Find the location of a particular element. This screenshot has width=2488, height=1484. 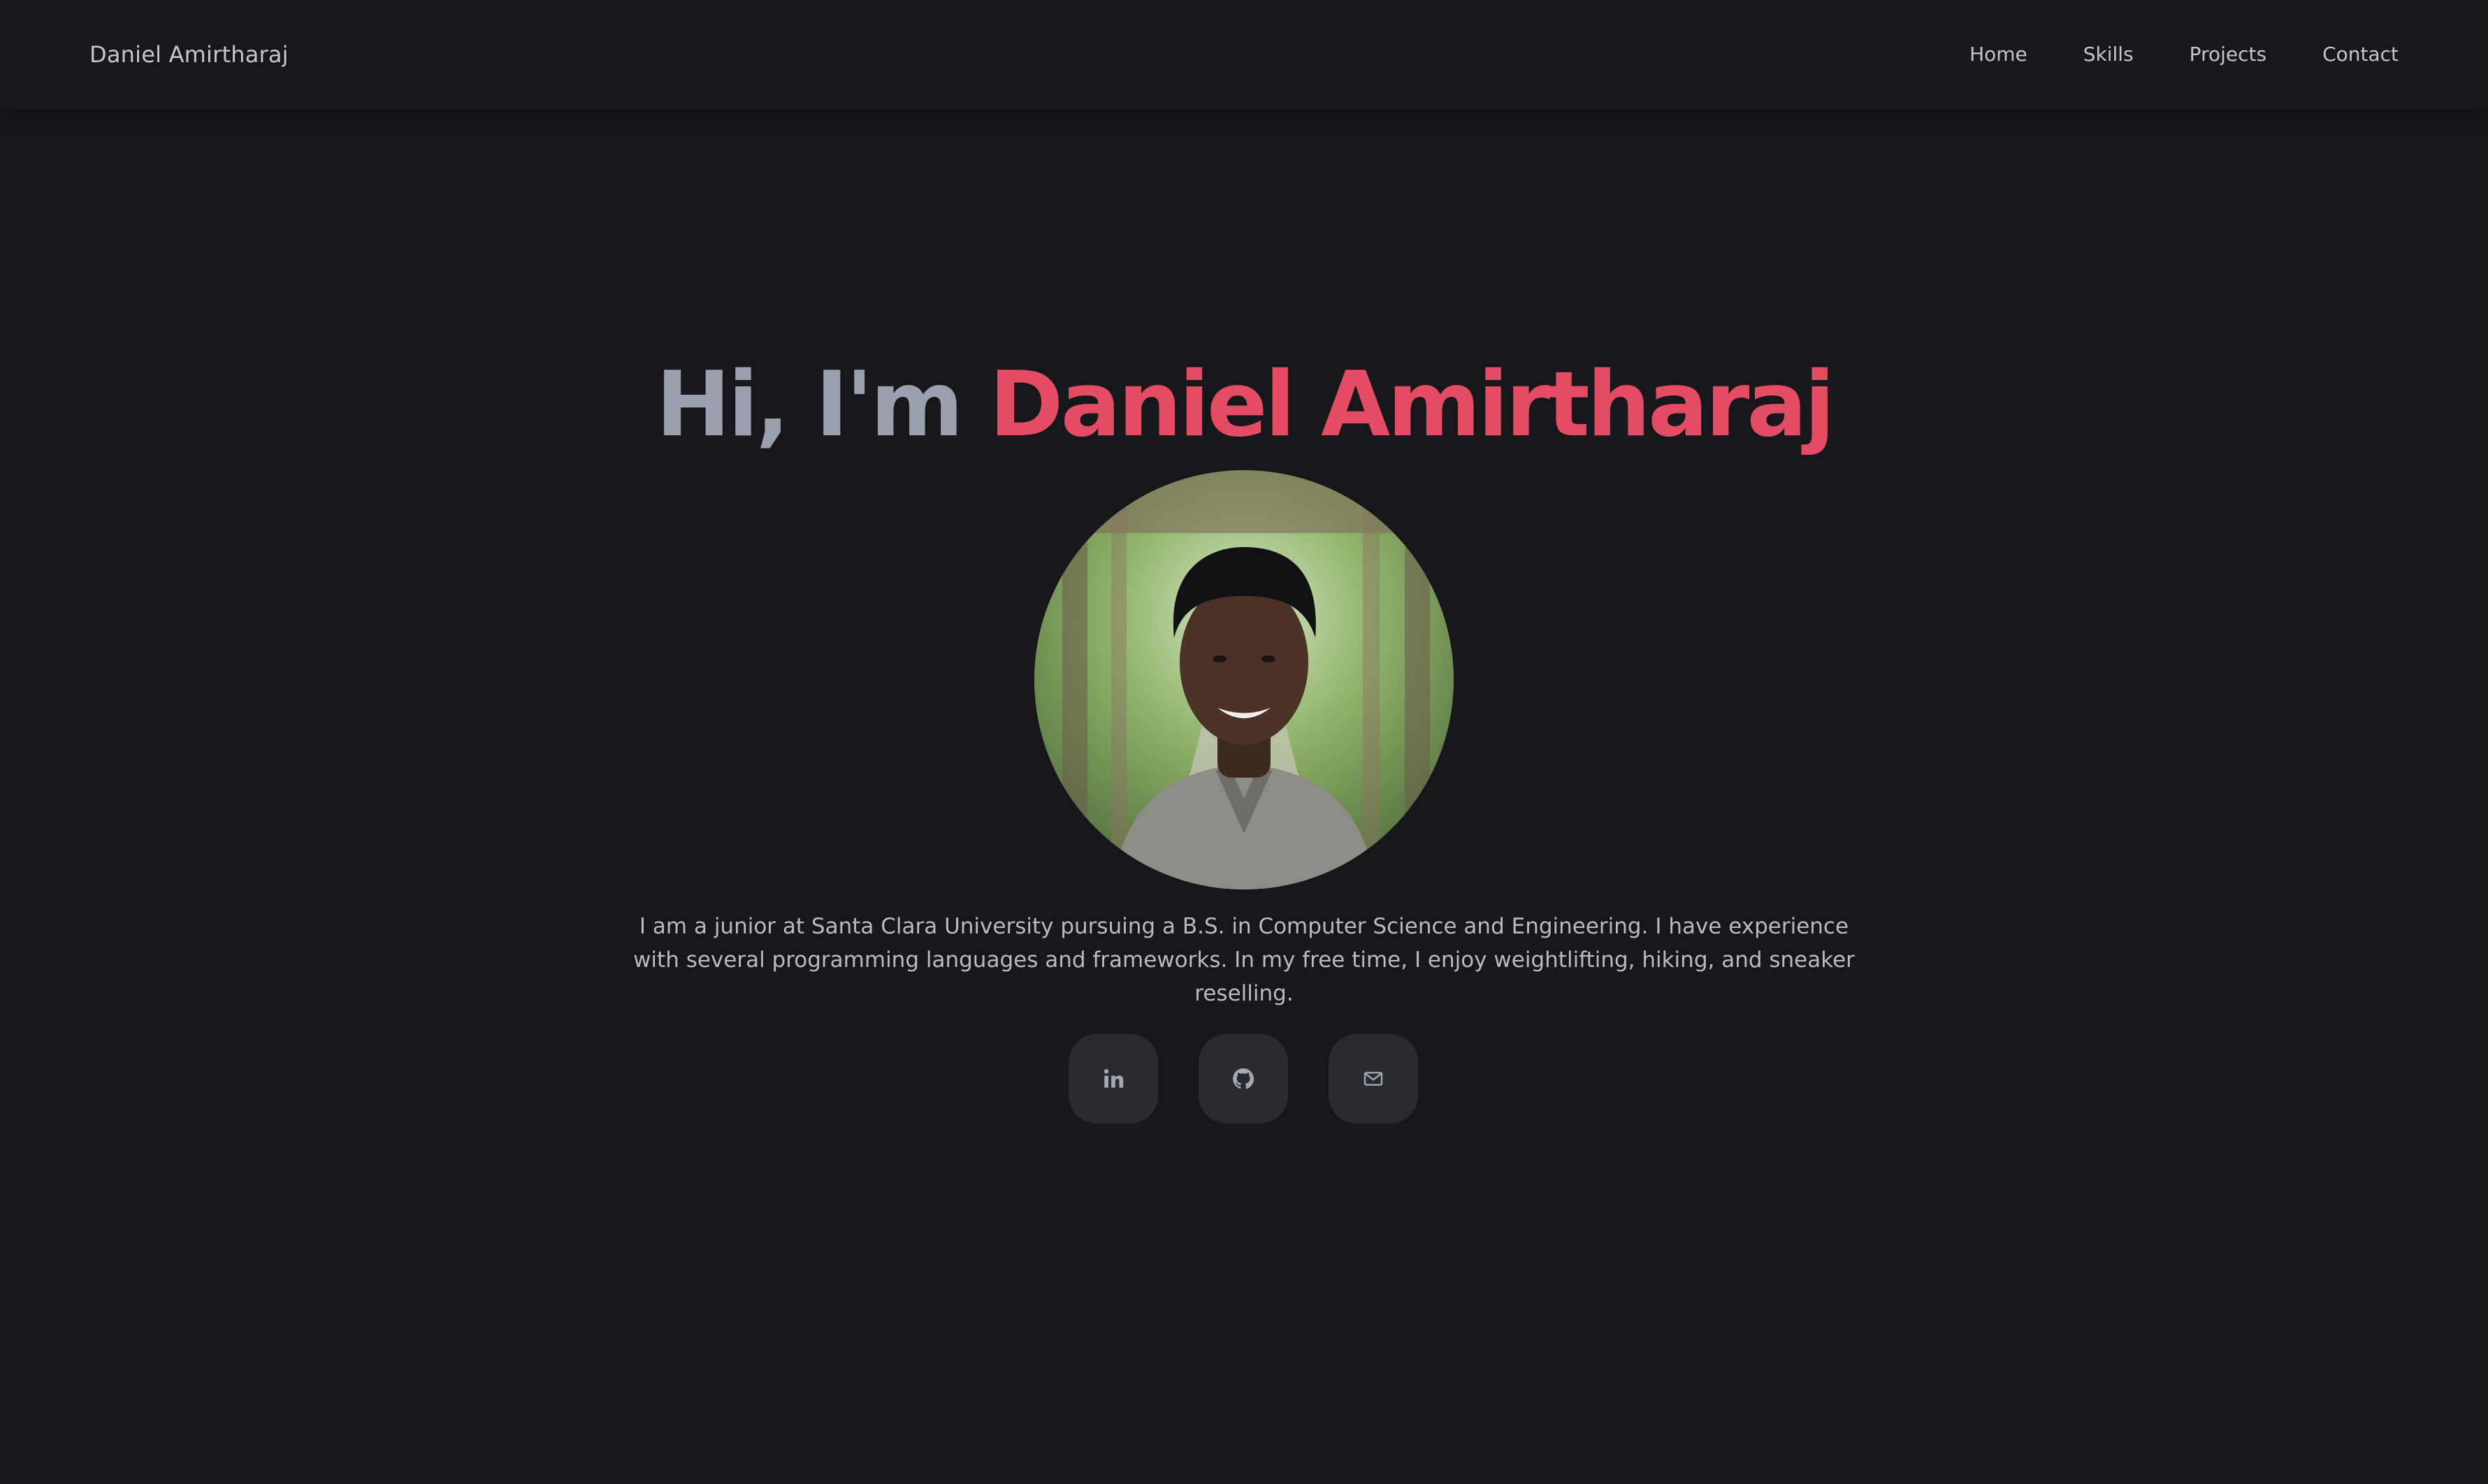

linkedin-icon is located at coordinates (1113, 1079).